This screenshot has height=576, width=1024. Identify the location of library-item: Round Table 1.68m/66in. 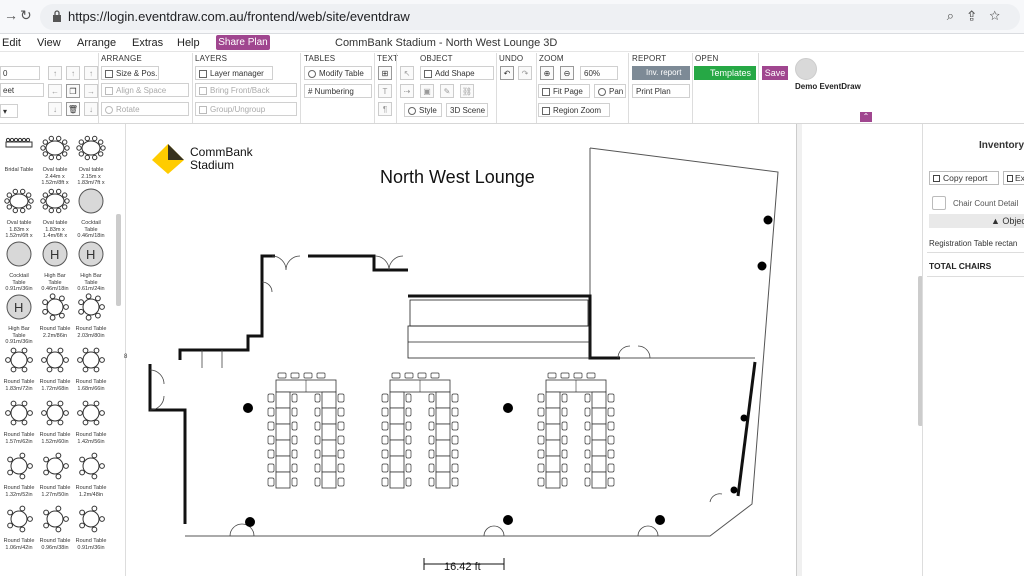
(91, 369).